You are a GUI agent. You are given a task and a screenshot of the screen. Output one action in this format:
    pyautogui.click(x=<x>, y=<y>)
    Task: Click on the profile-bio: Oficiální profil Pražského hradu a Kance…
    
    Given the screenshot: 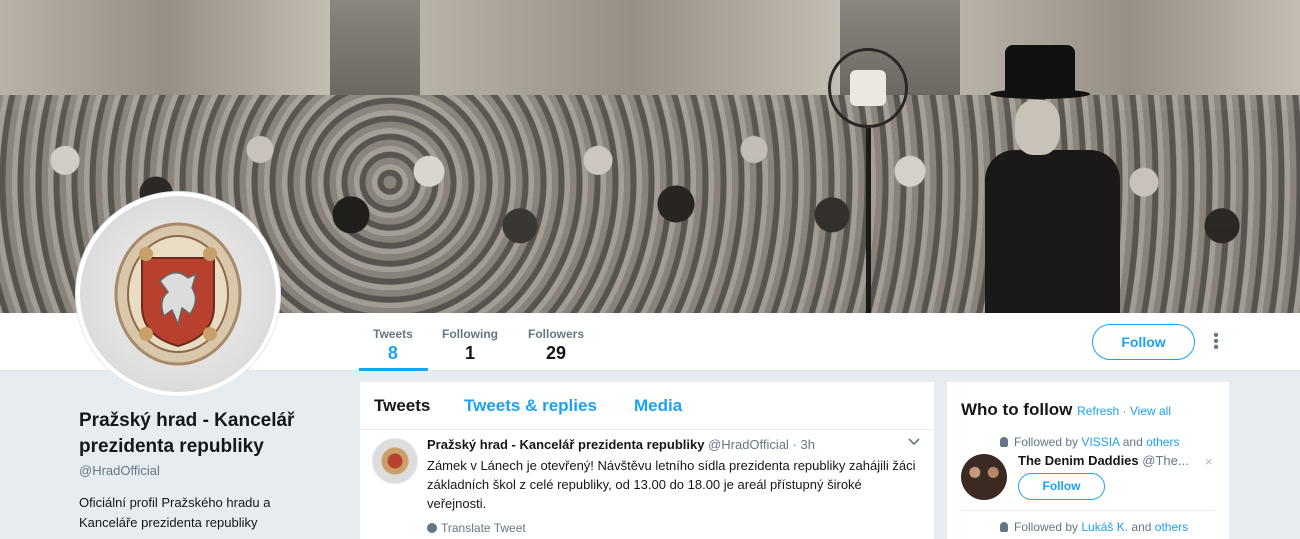 What is the action you would take?
    pyautogui.click(x=175, y=512)
    